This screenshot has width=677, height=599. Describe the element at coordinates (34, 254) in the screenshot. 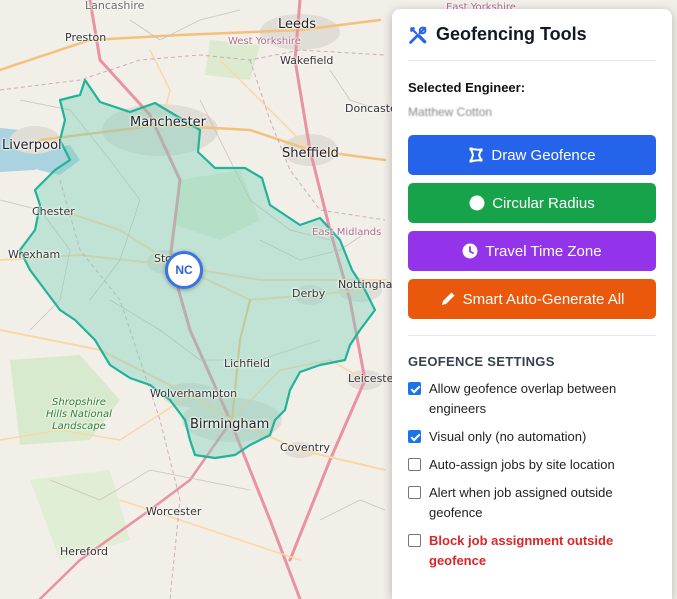

I see `map-label-wrexham: Wrexham` at that location.